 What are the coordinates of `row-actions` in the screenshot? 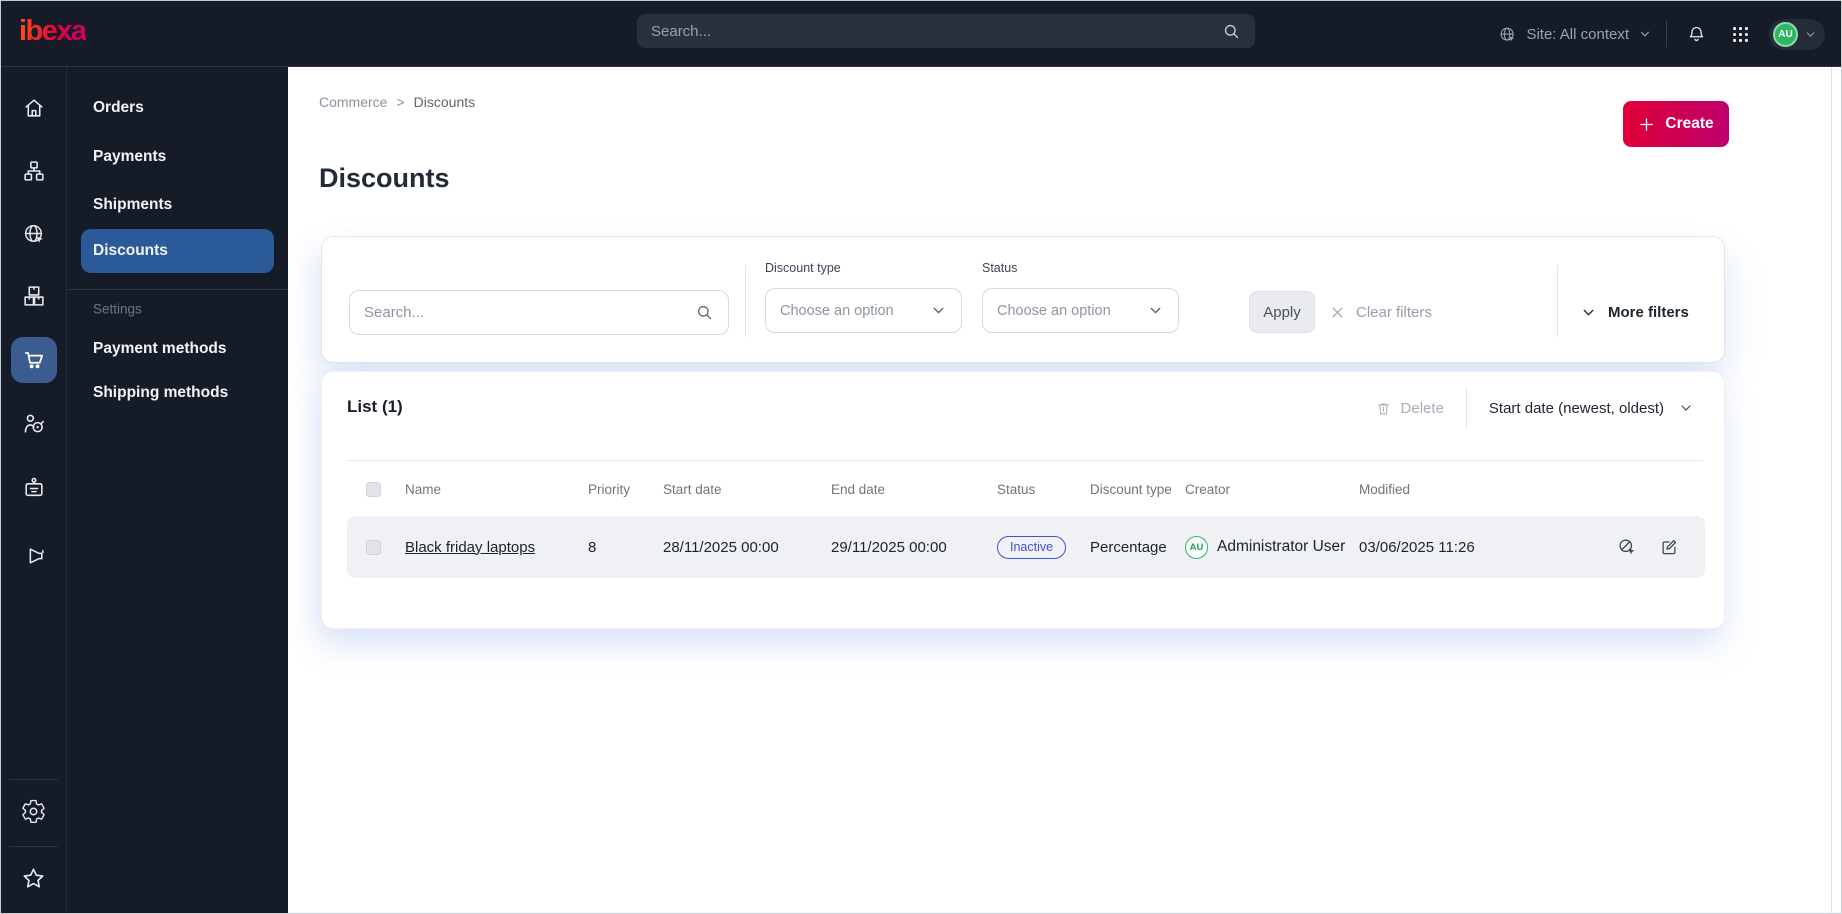 It's located at (1641, 547).